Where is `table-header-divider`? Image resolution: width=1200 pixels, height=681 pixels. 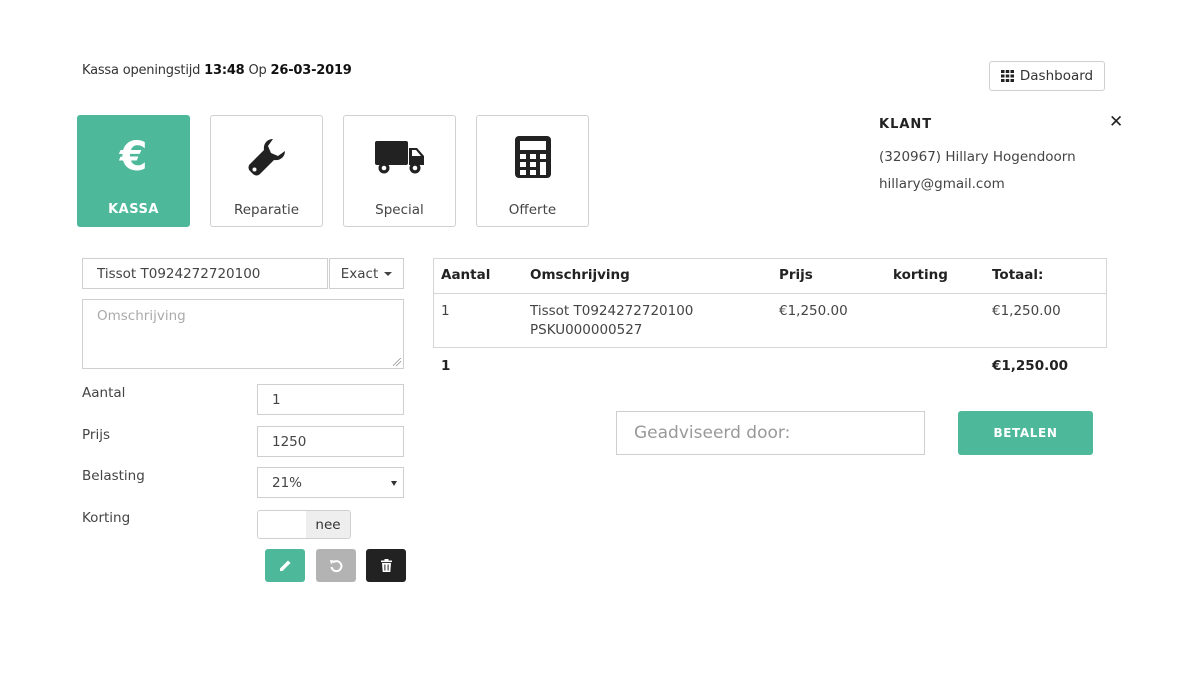 table-header-divider is located at coordinates (770, 293).